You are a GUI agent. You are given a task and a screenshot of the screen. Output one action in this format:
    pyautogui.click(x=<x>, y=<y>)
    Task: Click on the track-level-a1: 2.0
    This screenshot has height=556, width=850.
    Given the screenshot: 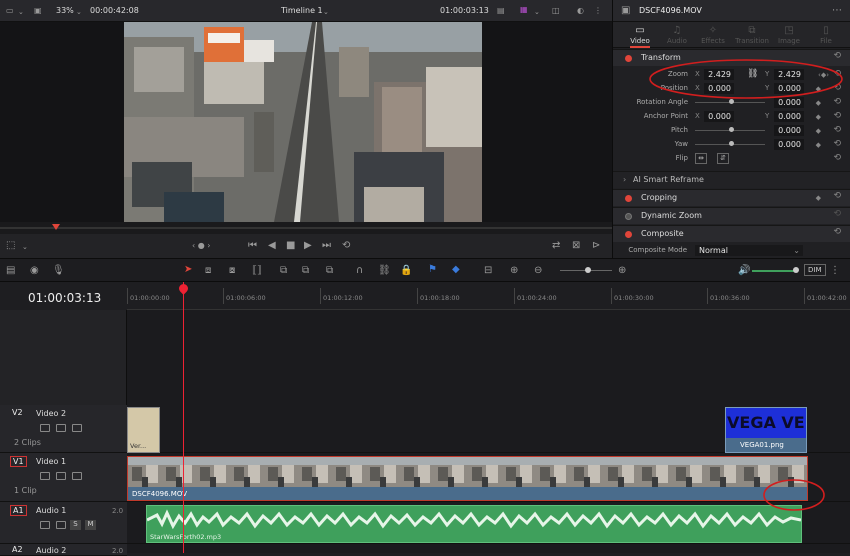 What is the action you would take?
    pyautogui.click(x=118, y=511)
    